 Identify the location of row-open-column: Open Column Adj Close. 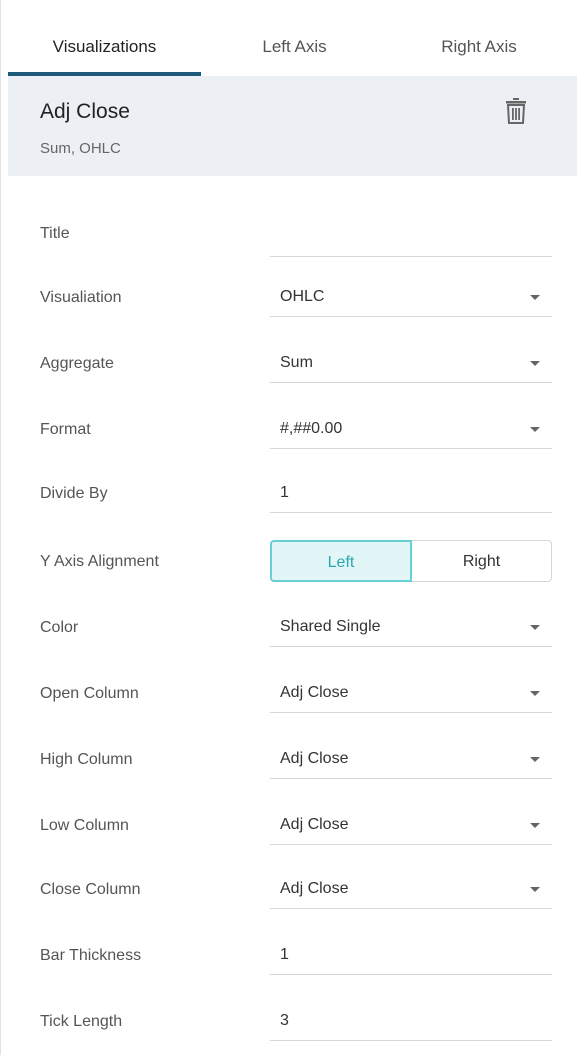
(289, 694).